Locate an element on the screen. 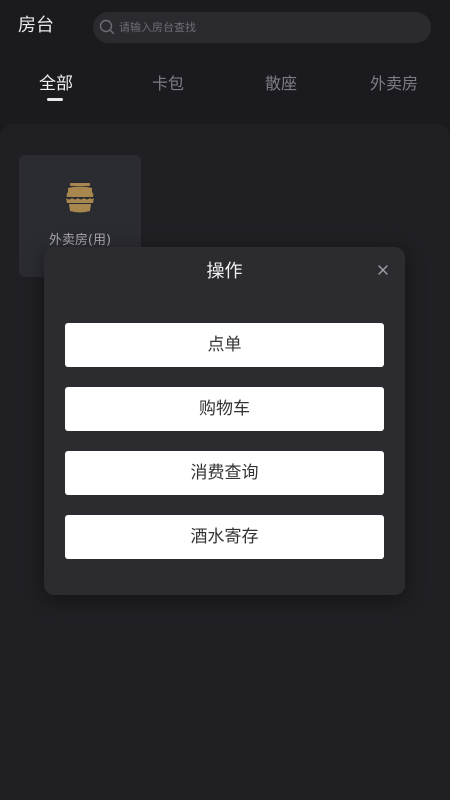 Image resolution: width=450 pixels, height=800 pixels. close-icon is located at coordinates (383, 270).